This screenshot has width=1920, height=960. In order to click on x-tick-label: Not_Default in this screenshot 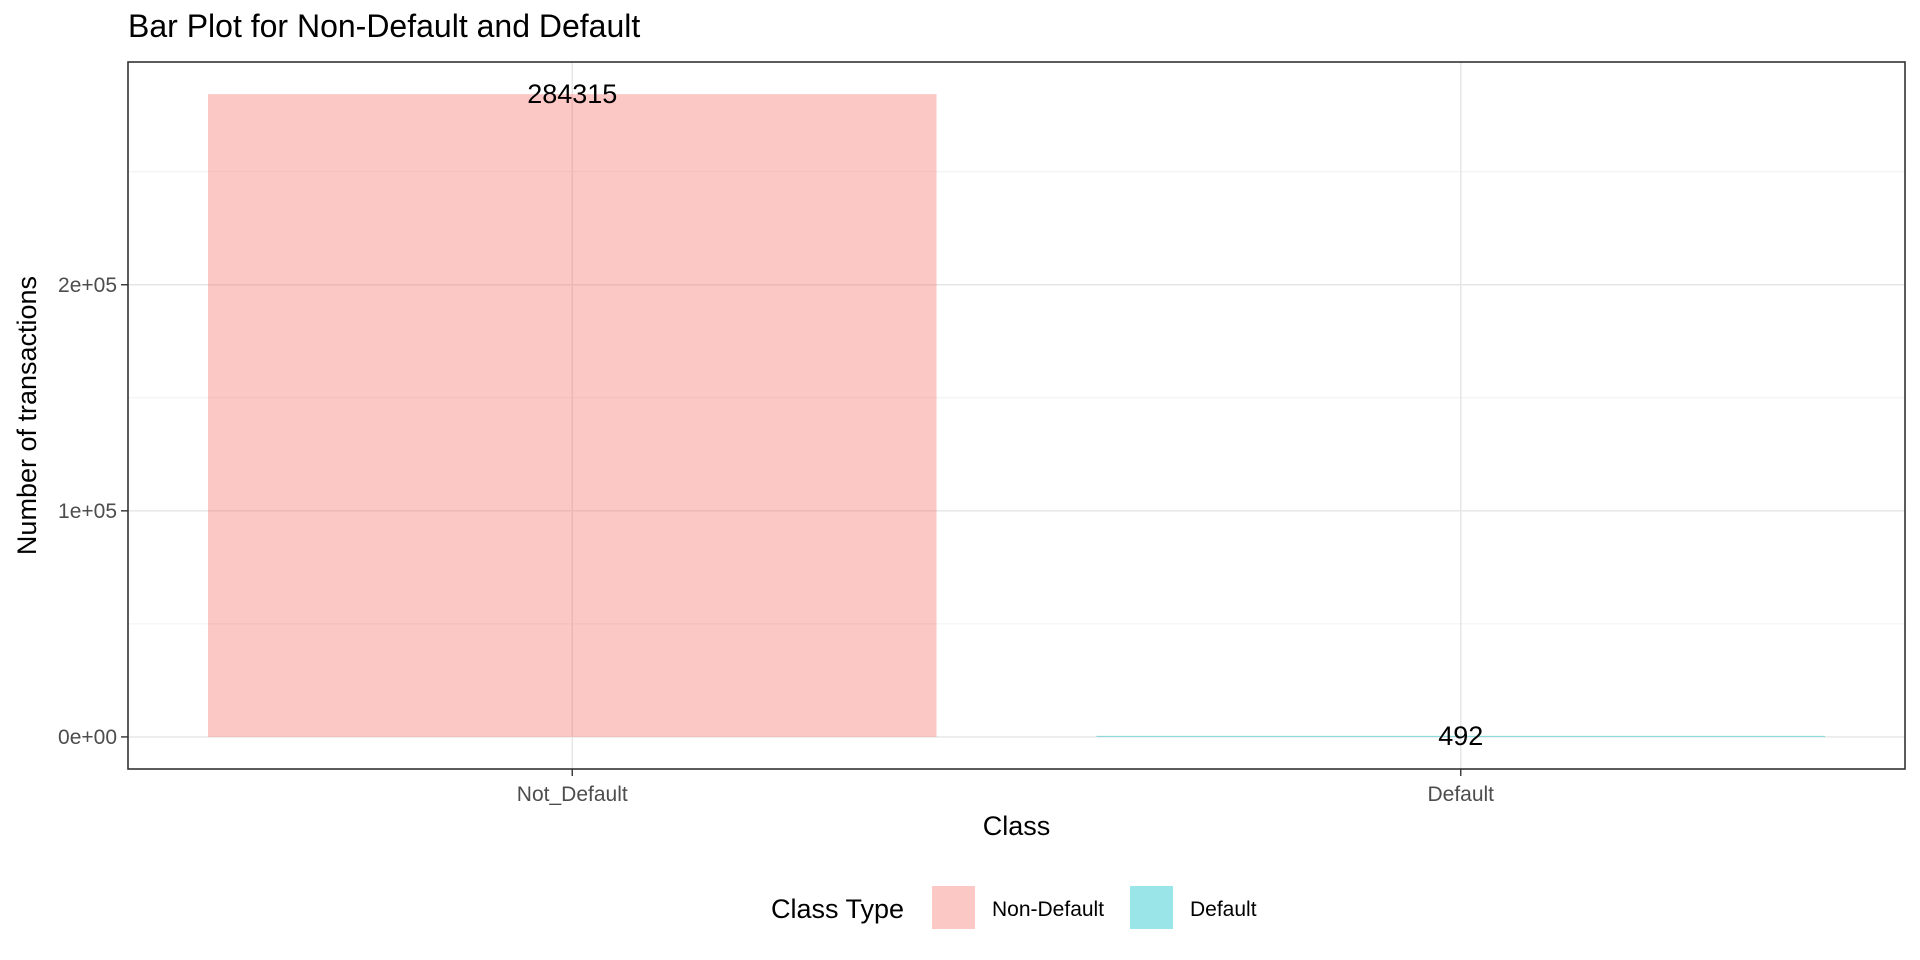, I will do `click(572, 794)`.